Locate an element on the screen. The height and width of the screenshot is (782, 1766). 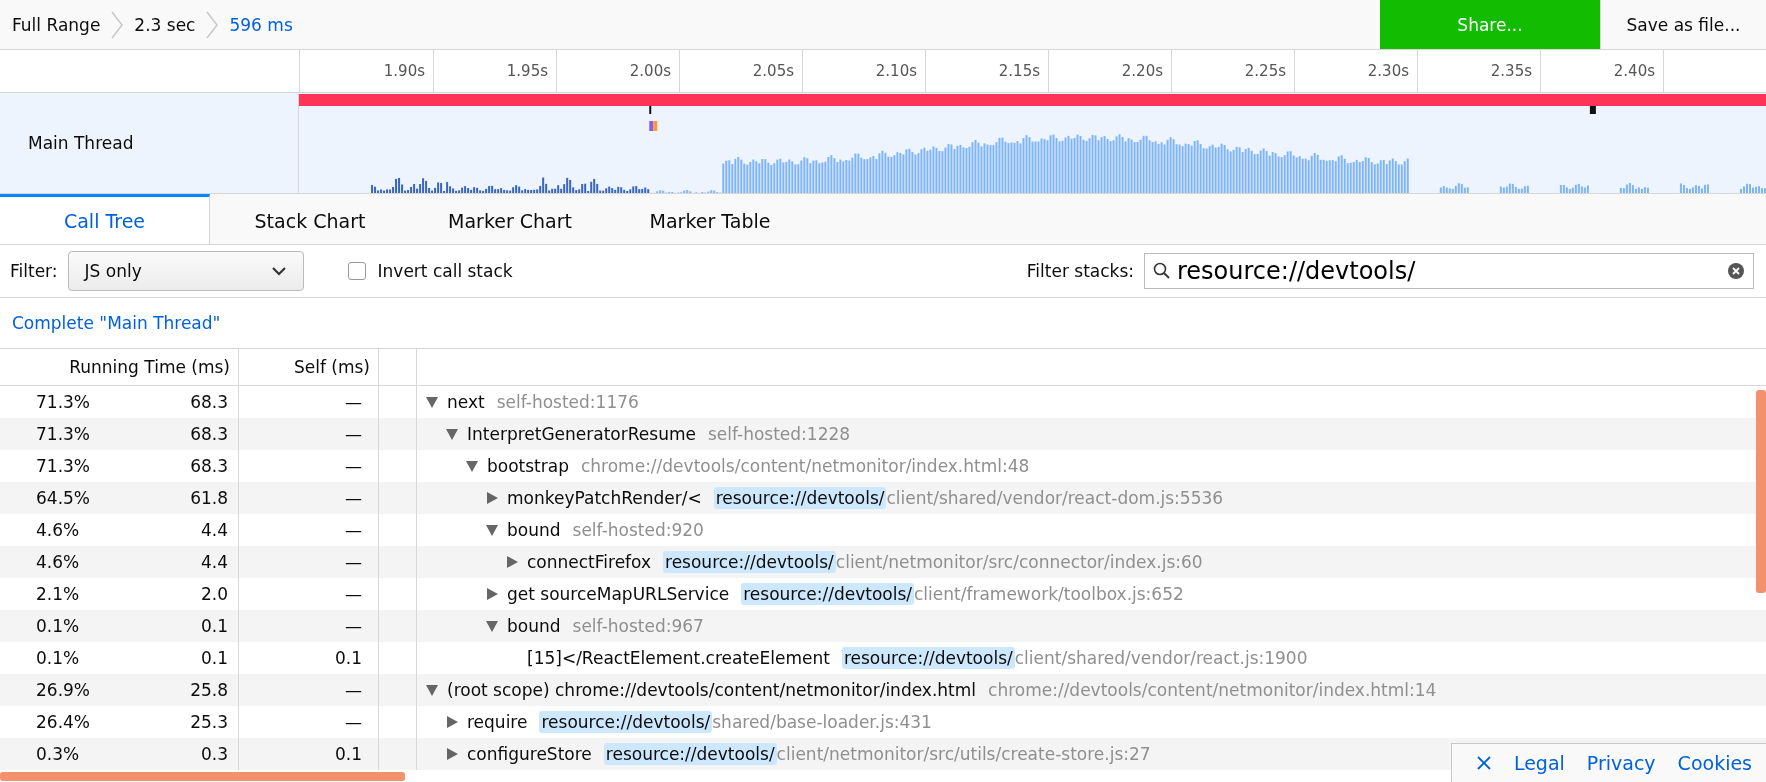
percent-cell: 0.3% is located at coordinates (58, 754).